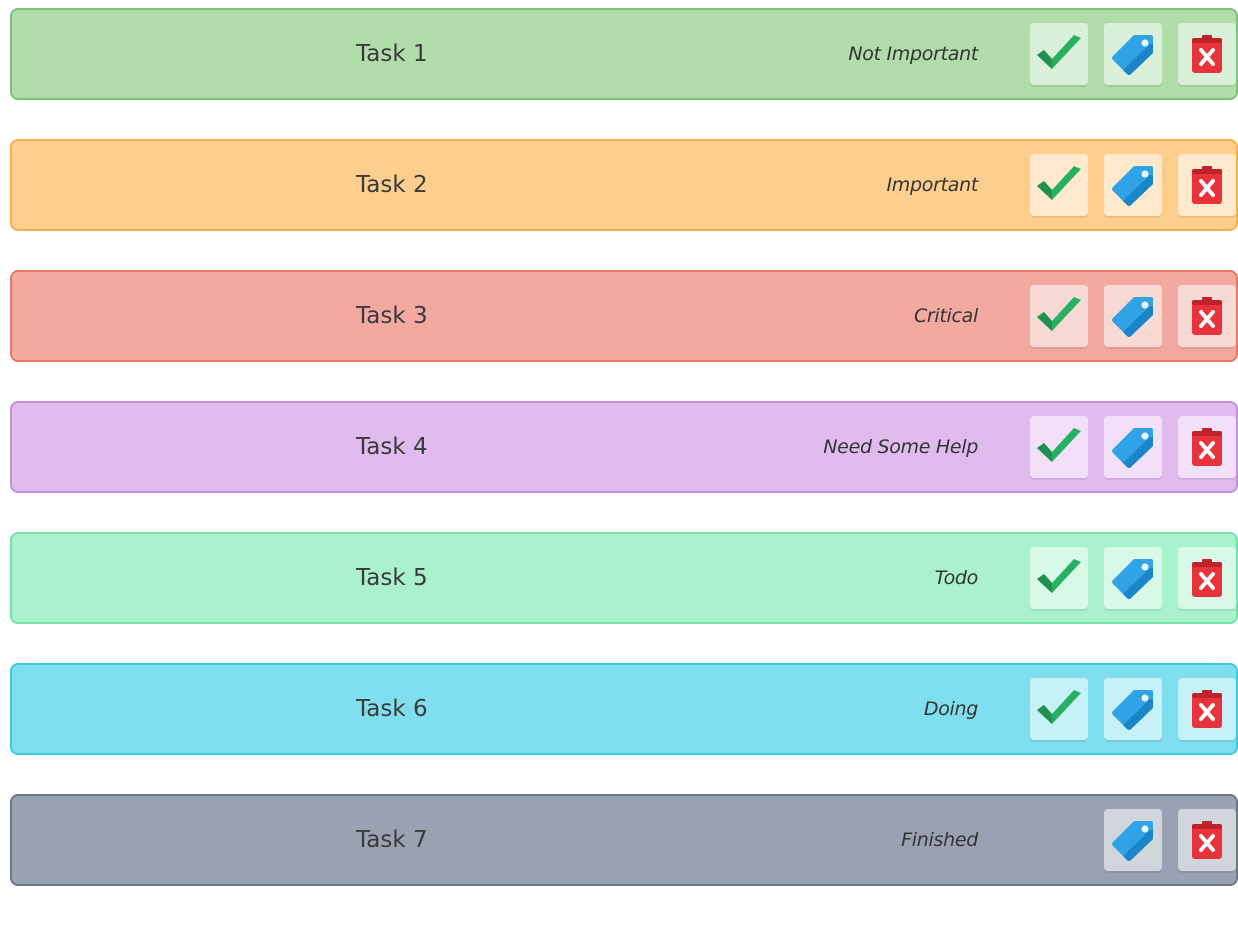 The width and height of the screenshot is (1238, 925). Describe the element at coordinates (624, 709) in the screenshot. I see `task-row: Task 6 Doing` at that location.